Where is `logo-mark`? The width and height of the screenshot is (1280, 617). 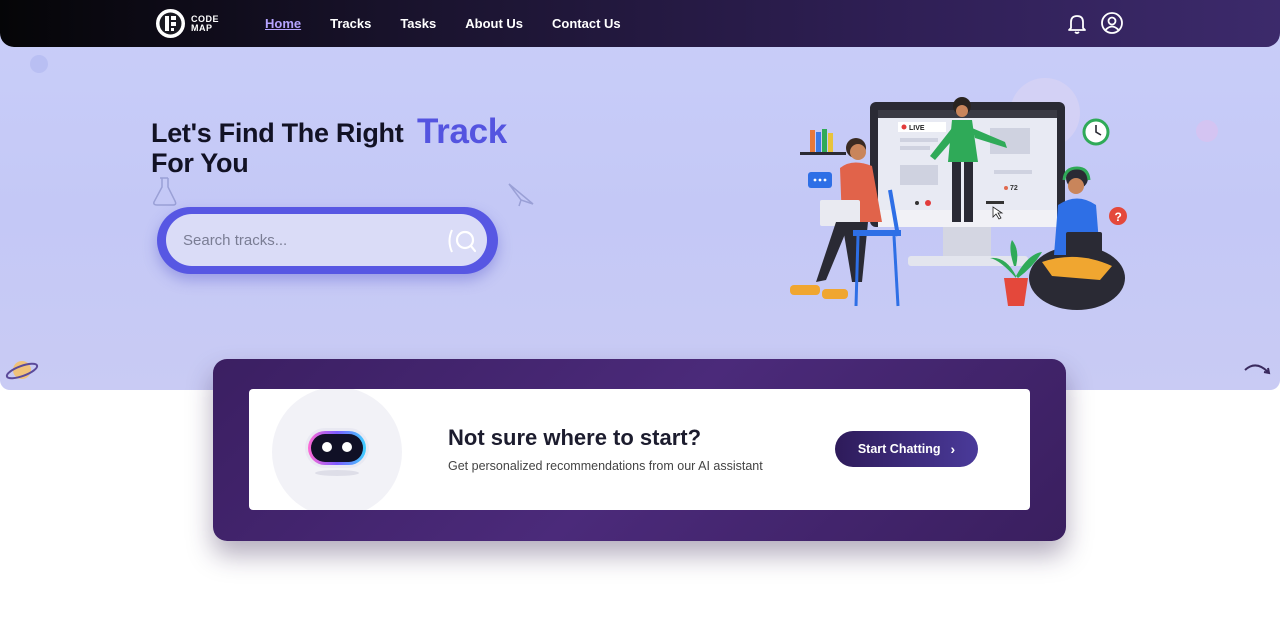
logo-mark is located at coordinates (170, 23).